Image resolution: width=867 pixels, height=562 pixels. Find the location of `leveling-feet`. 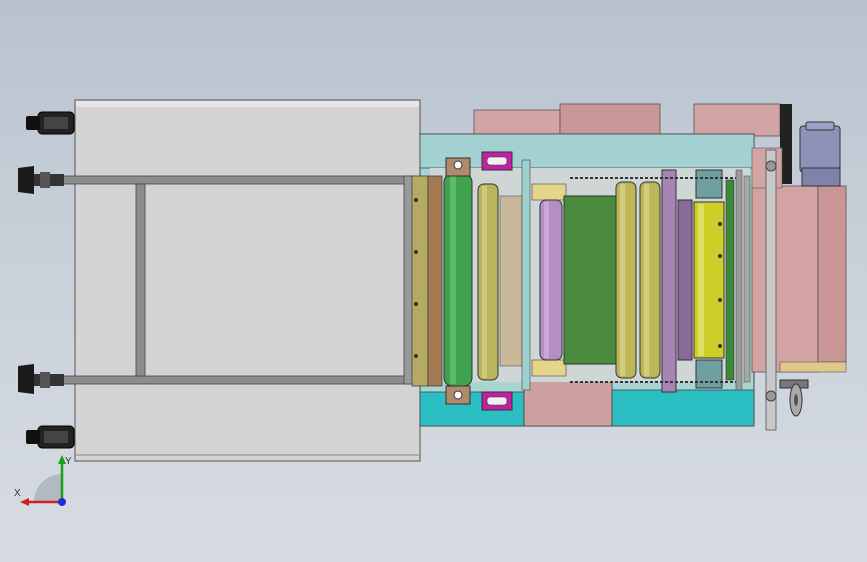

leveling-feet is located at coordinates (46, 280).